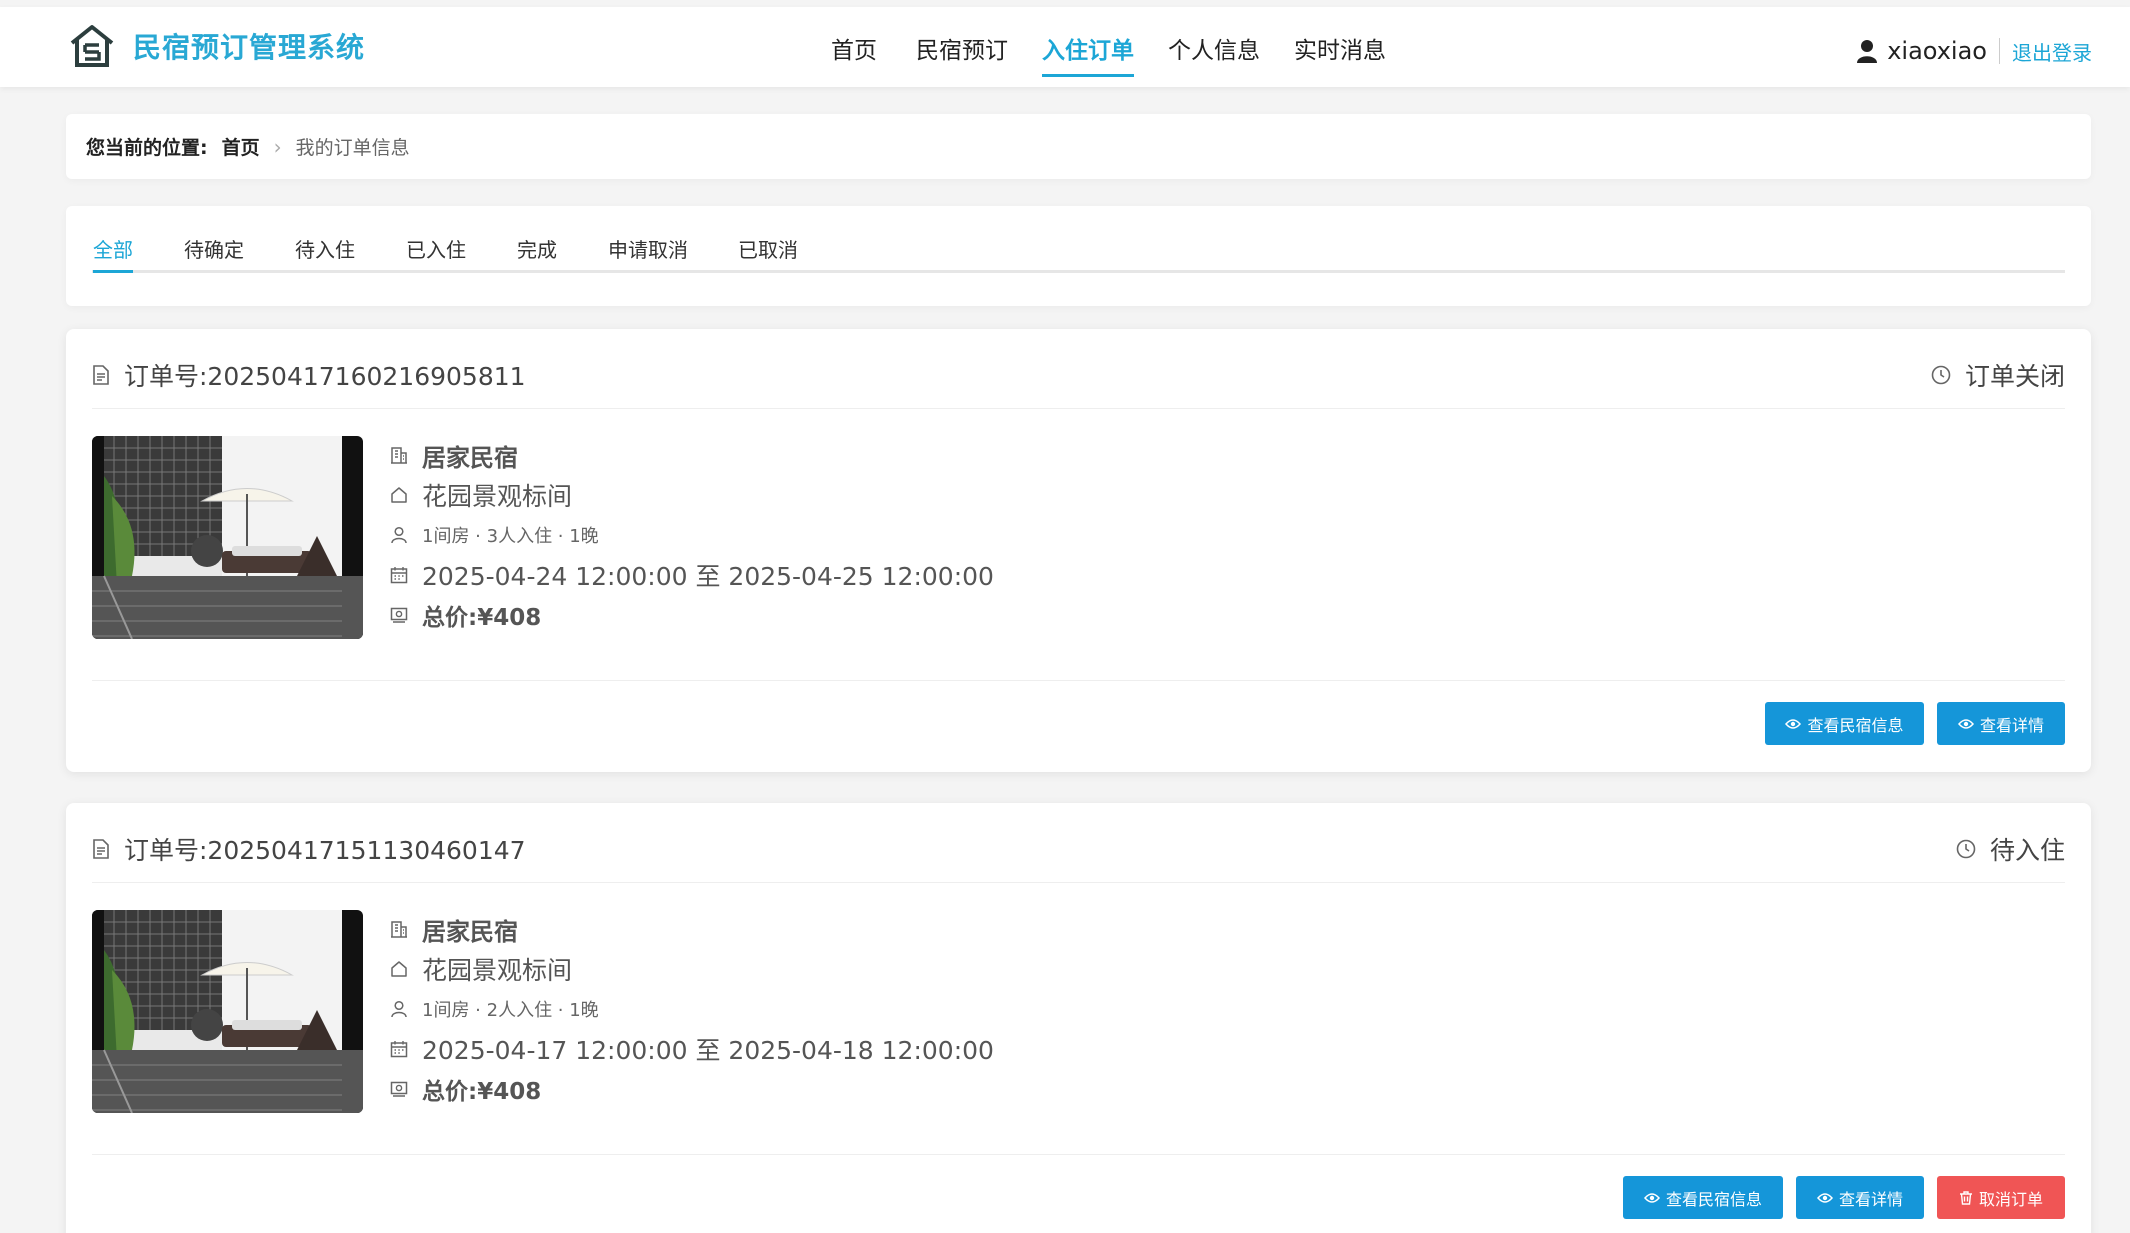  Describe the element at coordinates (352, 148) in the screenshot. I see `breadcrumb-current: 我的订单信息` at that location.